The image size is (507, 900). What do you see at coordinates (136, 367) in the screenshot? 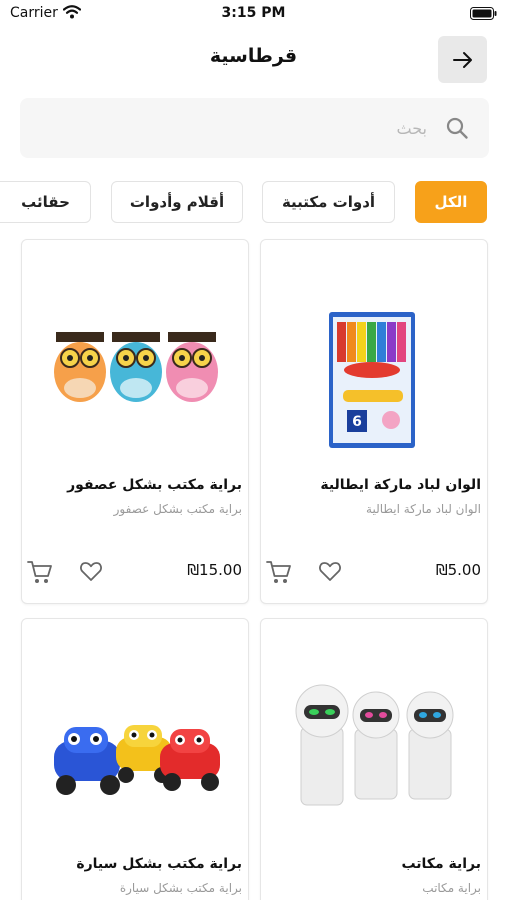
I see `owl-sharpeners-image` at bounding box center [136, 367].